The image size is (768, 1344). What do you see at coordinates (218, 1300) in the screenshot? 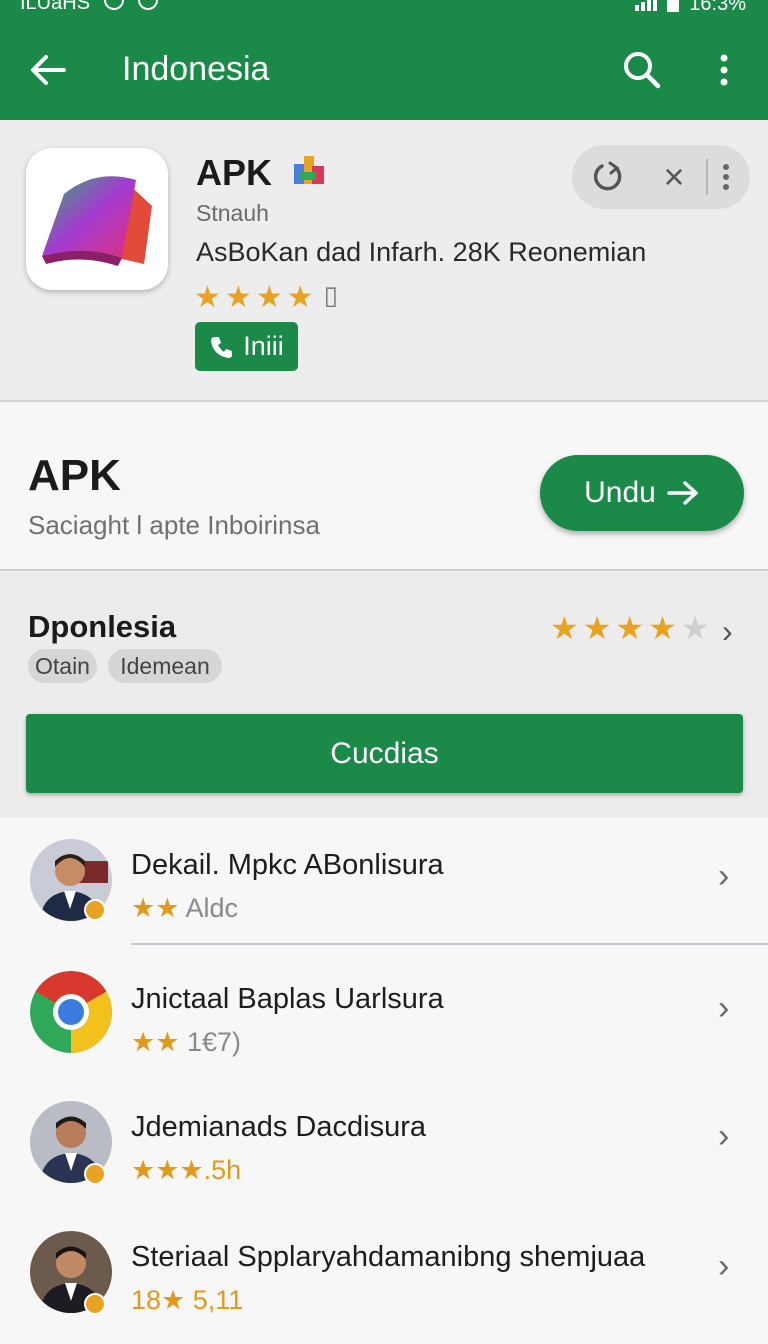
I see `list-item-meta-text: 5,11` at bounding box center [218, 1300].